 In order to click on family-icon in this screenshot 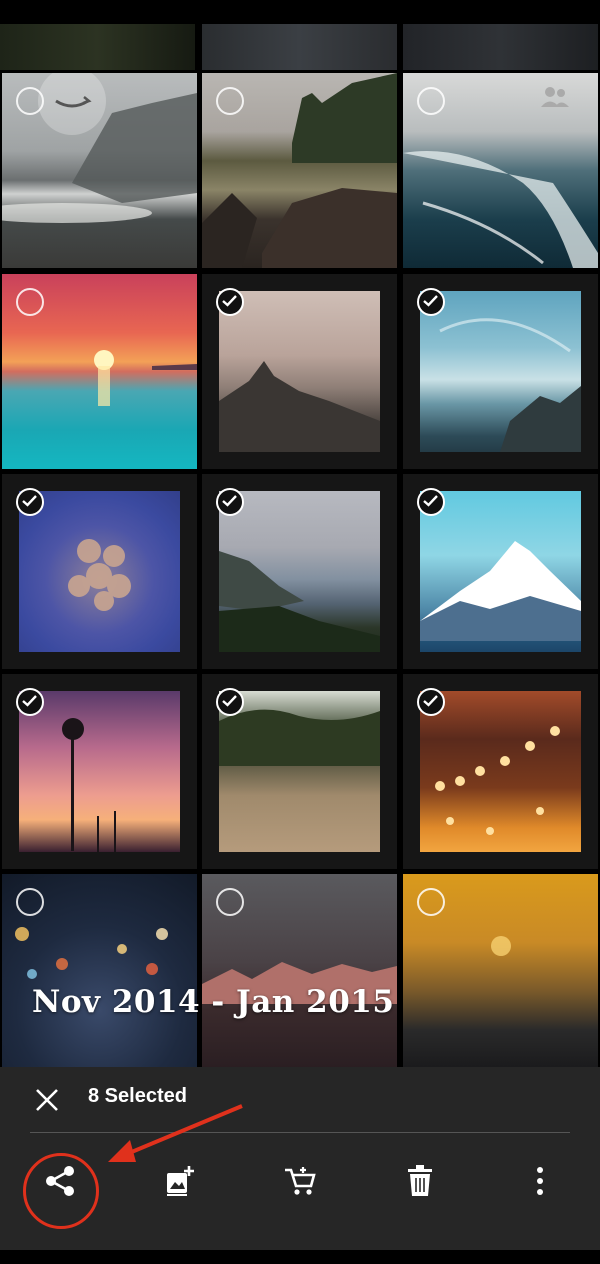, I will do `click(555, 99)`.